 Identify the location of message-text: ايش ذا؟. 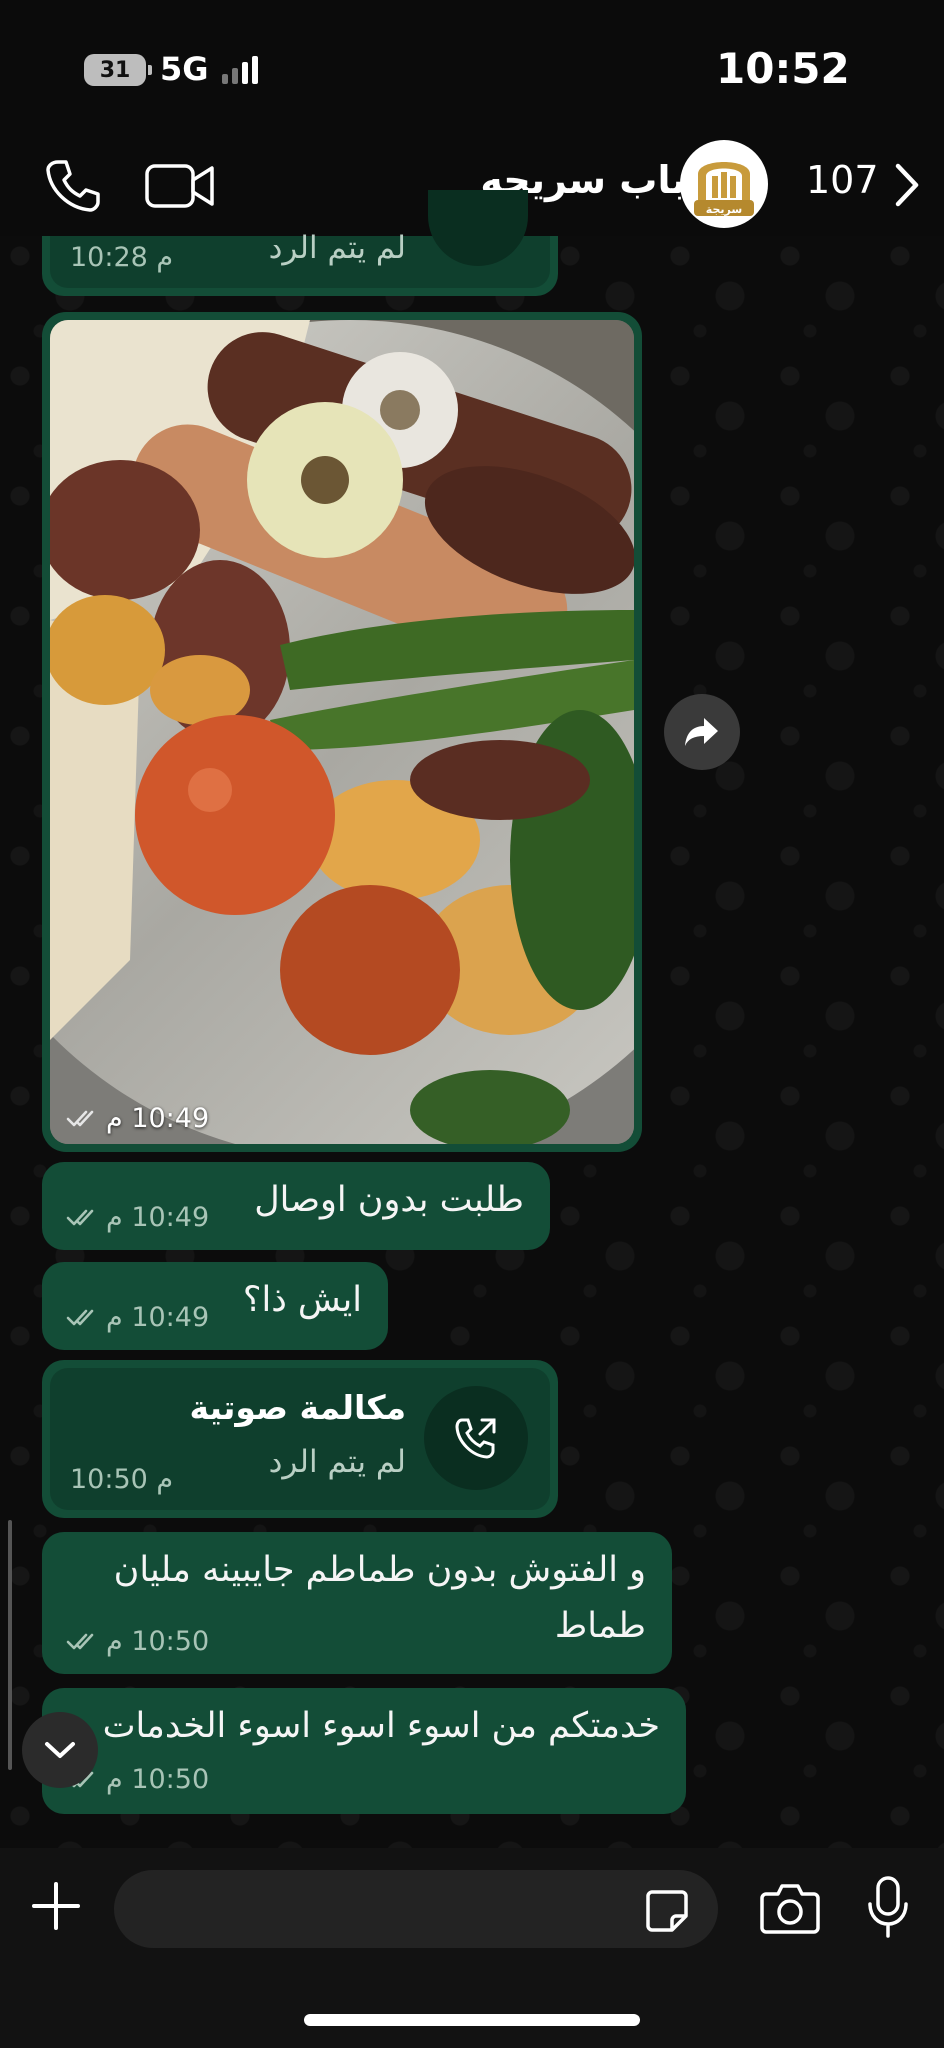
(302, 1300).